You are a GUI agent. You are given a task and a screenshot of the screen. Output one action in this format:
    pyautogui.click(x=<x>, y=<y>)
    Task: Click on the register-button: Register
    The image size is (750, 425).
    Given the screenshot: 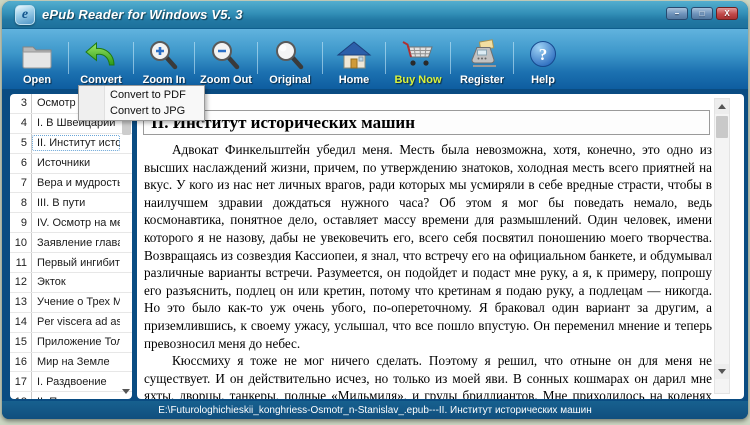 What is the action you would take?
    pyautogui.click(x=482, y=58)
    